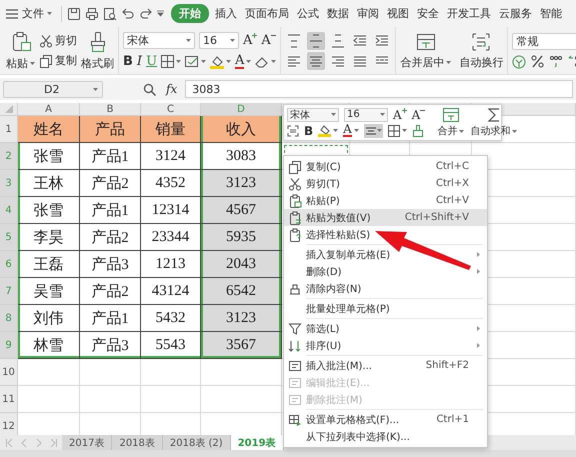  What do you see at coordinates (110, 109) in the screenshot?
I see `column-header: B` at bounding box center [110, 109].